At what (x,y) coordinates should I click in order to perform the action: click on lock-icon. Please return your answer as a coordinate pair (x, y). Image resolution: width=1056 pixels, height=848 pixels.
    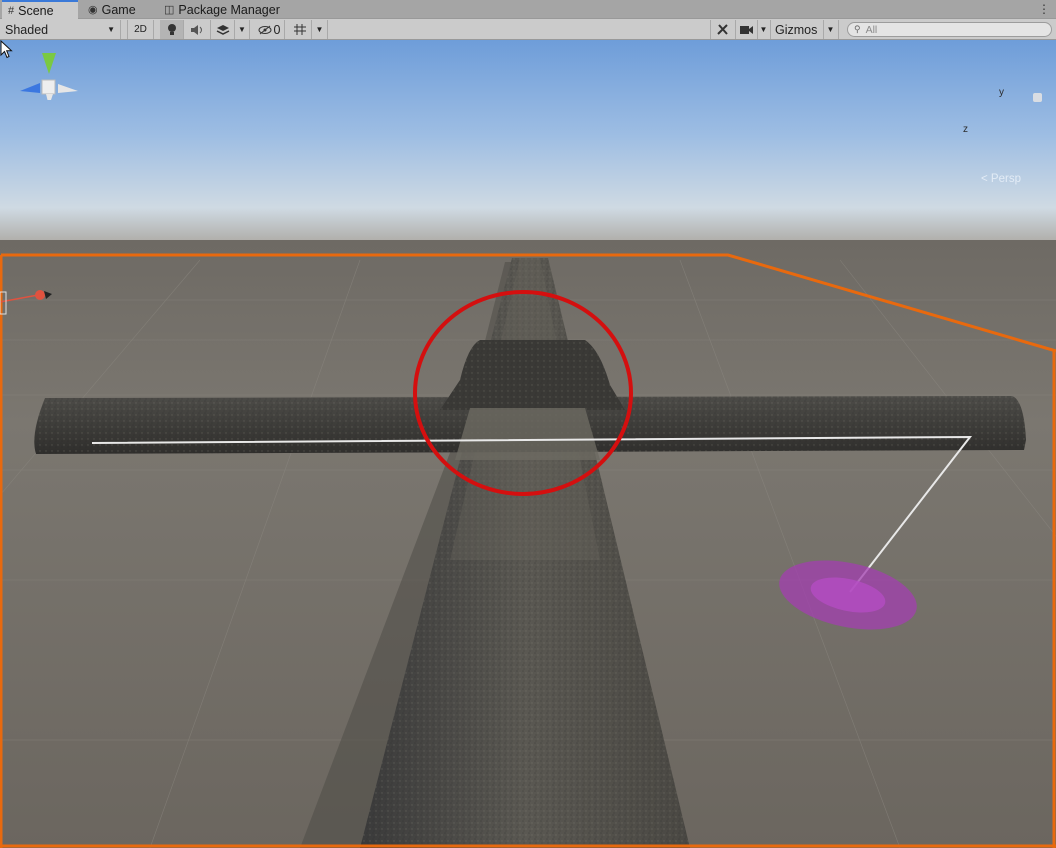
    Looking at the image, I should click on (1037, 97).